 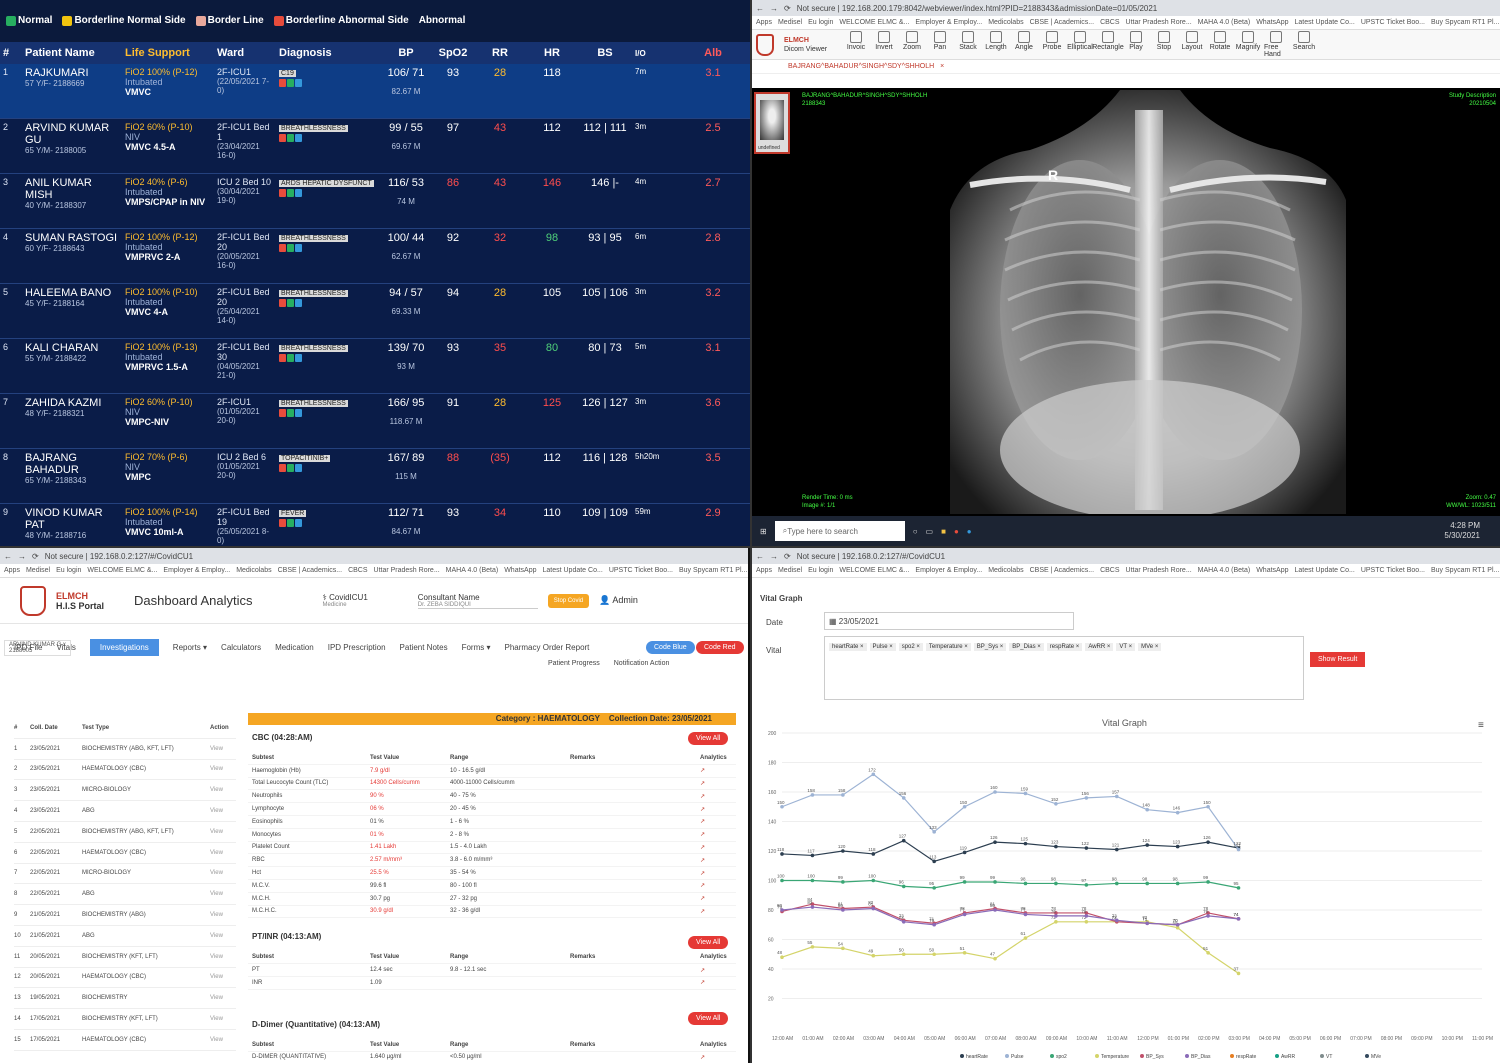 What do you see at coordinates (1192, 44) in the screenshot?
I see `tool-button-layout: Layout` at bounding box center [1192, 44].